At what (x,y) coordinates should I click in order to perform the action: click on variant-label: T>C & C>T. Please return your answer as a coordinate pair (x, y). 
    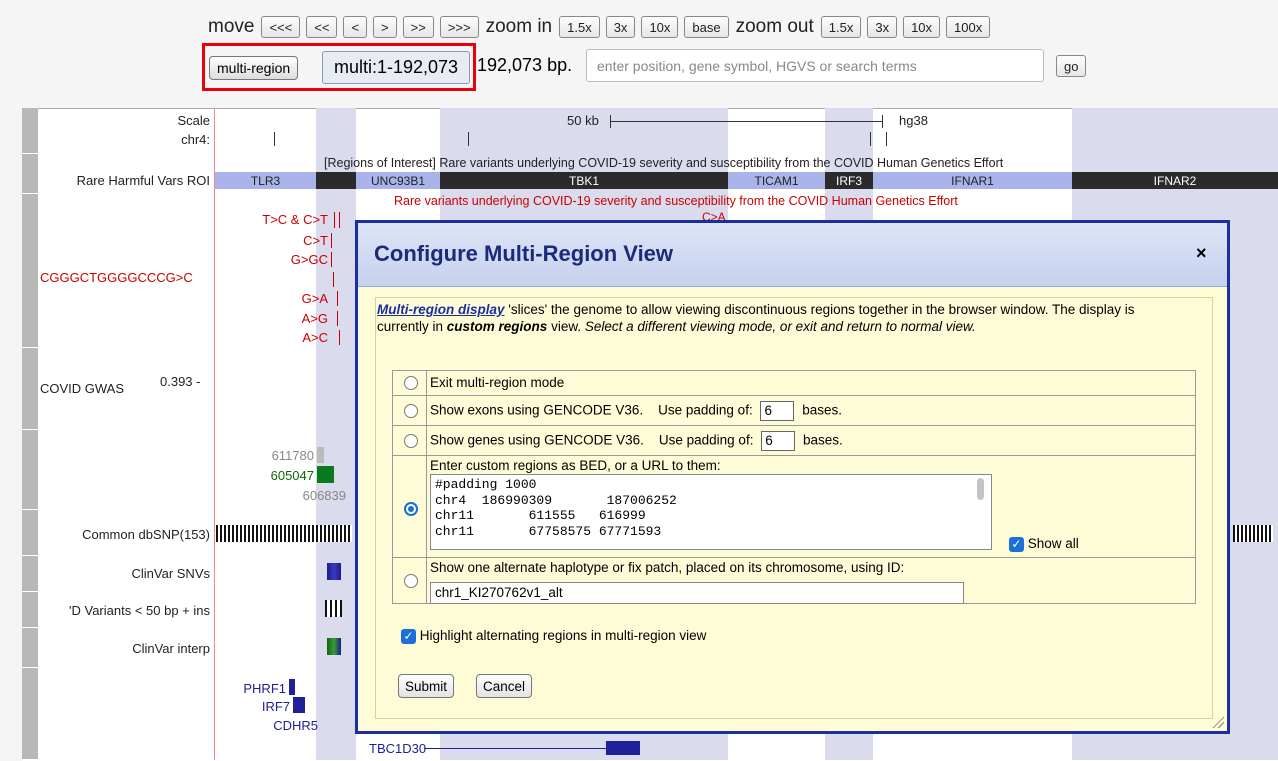
    Looking at the image, I should click on (279, 219).